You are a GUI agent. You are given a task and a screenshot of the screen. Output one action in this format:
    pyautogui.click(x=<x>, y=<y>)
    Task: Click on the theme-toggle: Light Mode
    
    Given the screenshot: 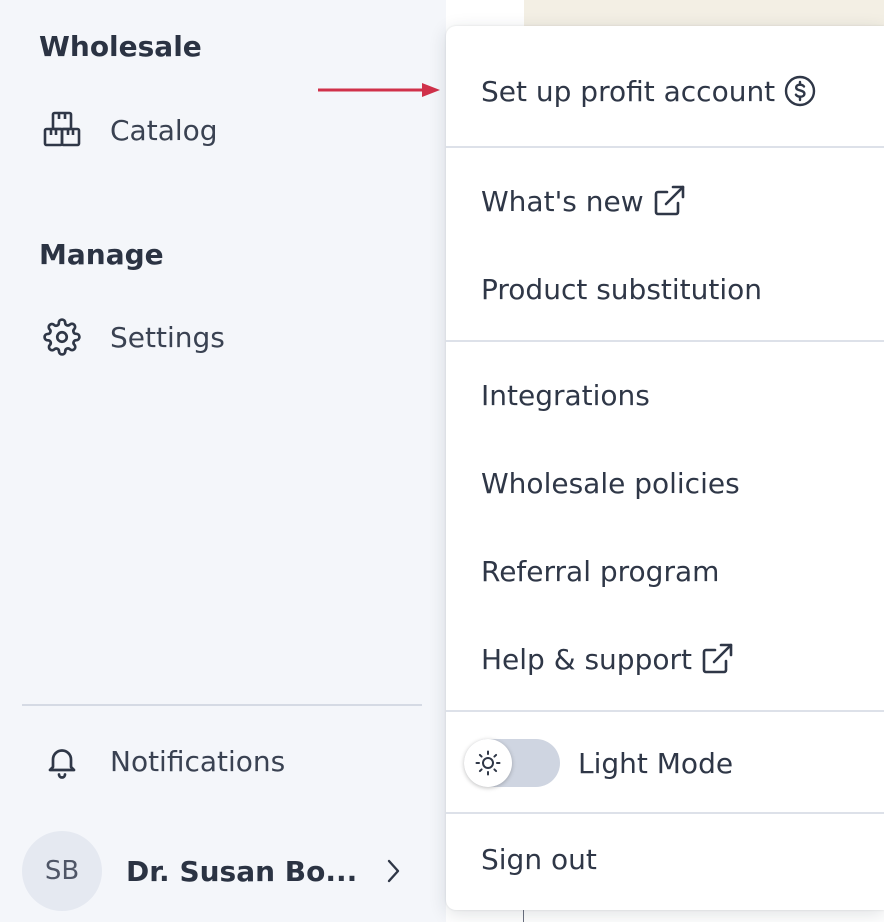 What is the action you would take?
    pyautogui.click(x=598, y=763)
    